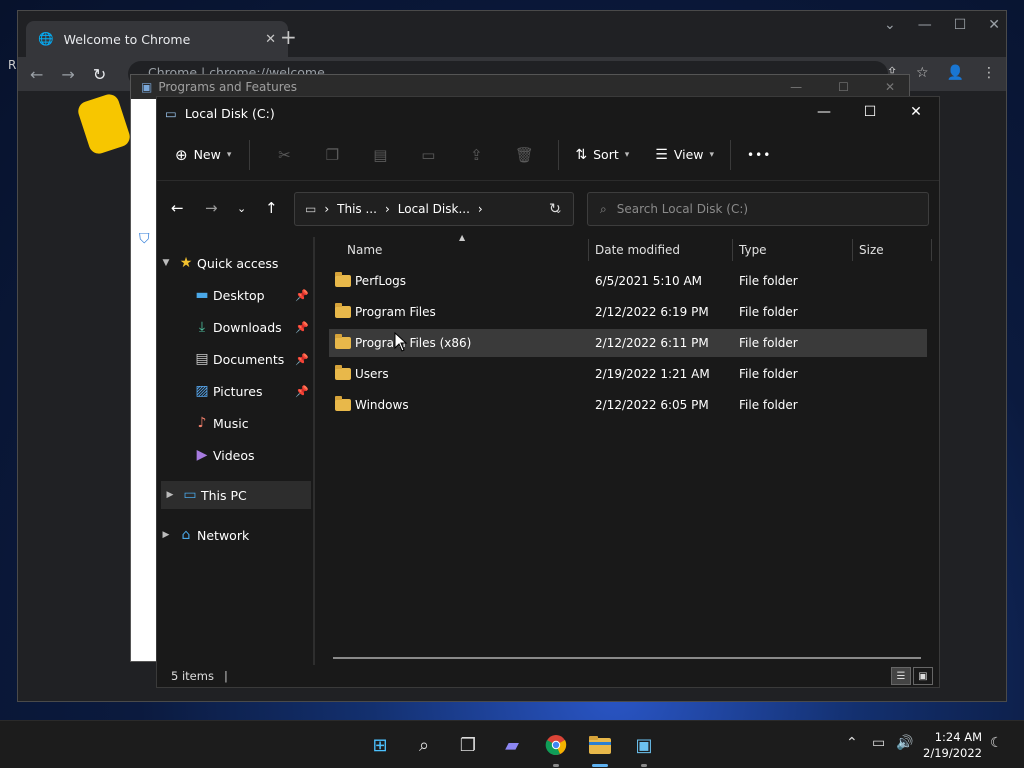  I want to click on column-header-name: Name, so click(467, 250).